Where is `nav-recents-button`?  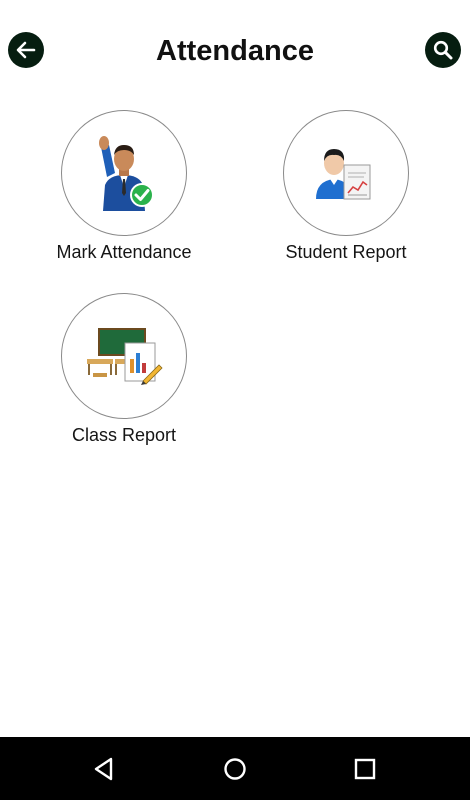
nav-recents-button is located at coordinates (365, 769).